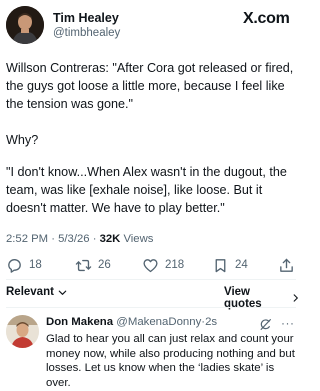 The height and width of the screenshot is (391, 320). What do you see at coordinates (230, 265) in the screenshot?
I see `bookmark-button: 24` at bounding box center [230, 265].